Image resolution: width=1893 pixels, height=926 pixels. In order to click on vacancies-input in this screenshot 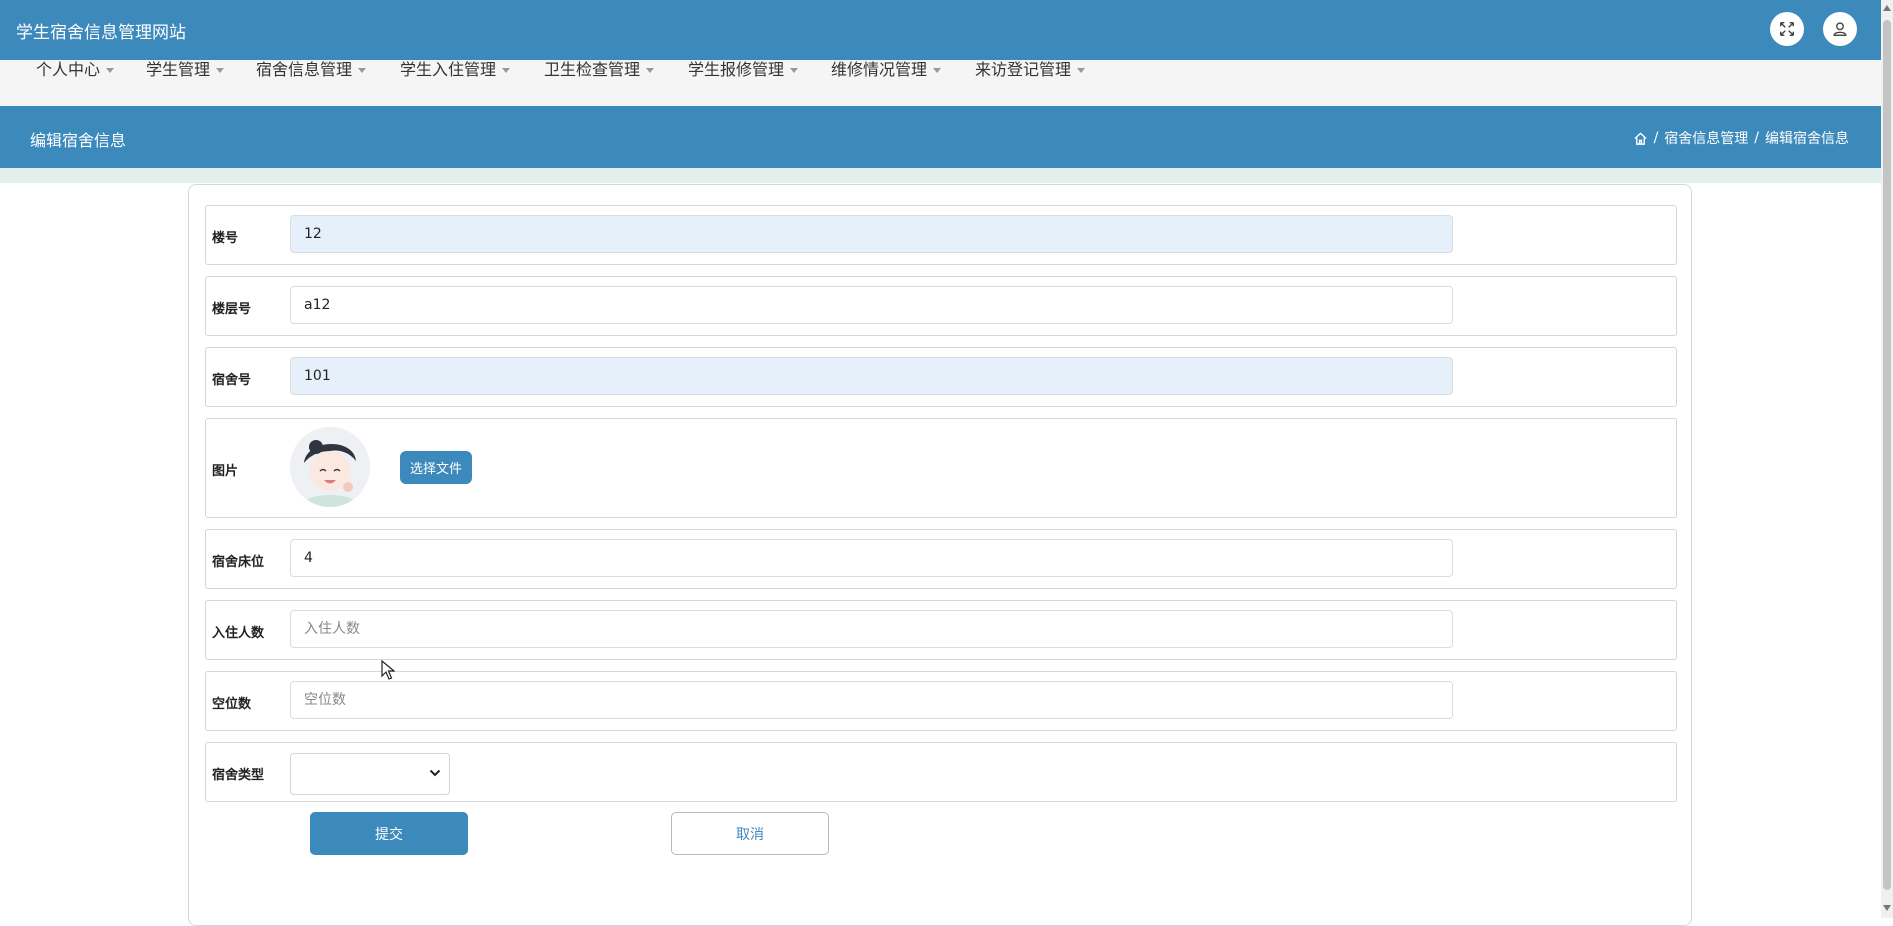, I will do `click(871, 700)`.